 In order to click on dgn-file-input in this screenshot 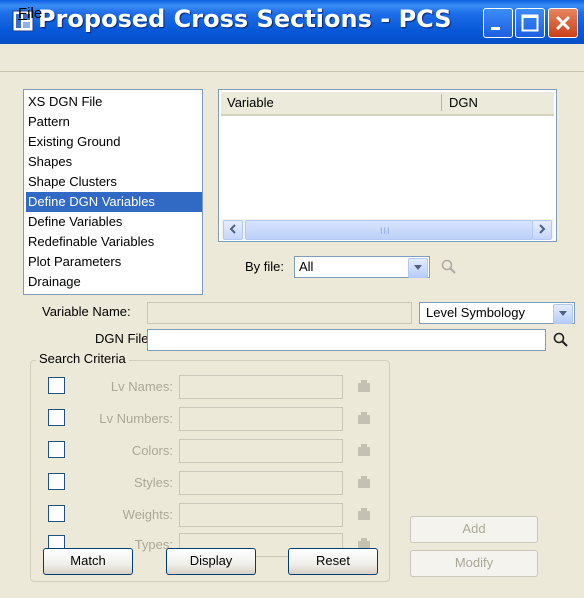, I will do `click(346, 340)`.